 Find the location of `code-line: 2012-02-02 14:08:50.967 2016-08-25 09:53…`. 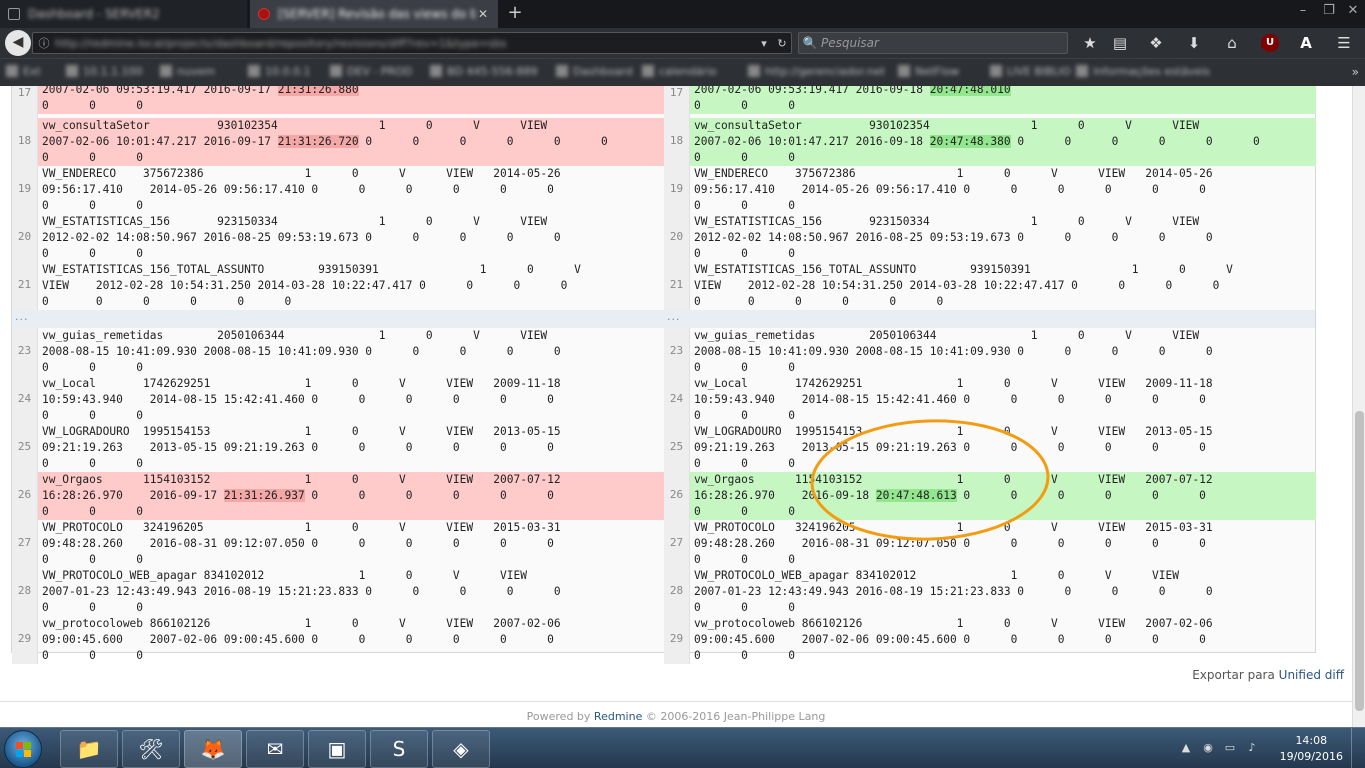

code-line: 2012-02-02 14:08:50.967 2016-08-25 09:53… is located at coordinates (1005, 238).